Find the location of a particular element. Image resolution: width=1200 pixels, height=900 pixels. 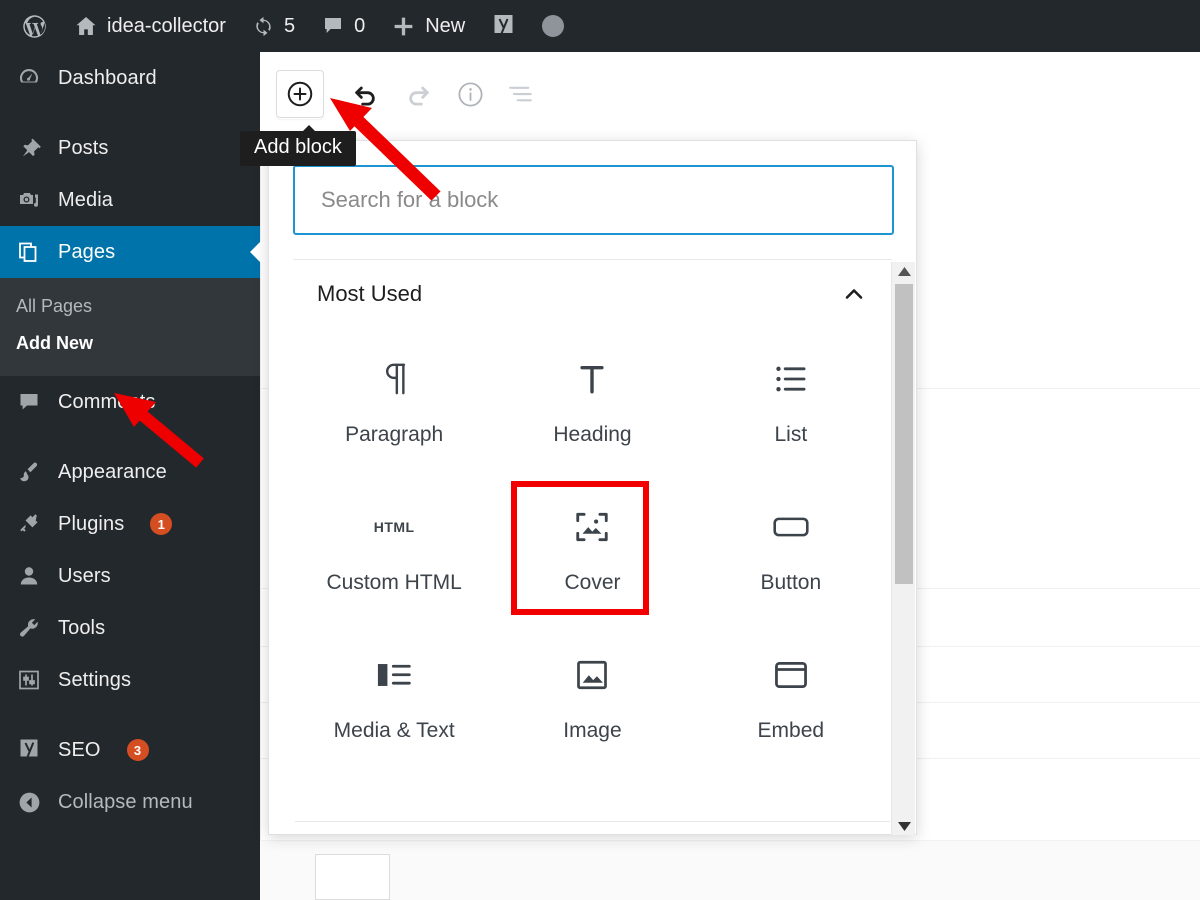

paintbrush-icon is located at coordinates (29, 472).